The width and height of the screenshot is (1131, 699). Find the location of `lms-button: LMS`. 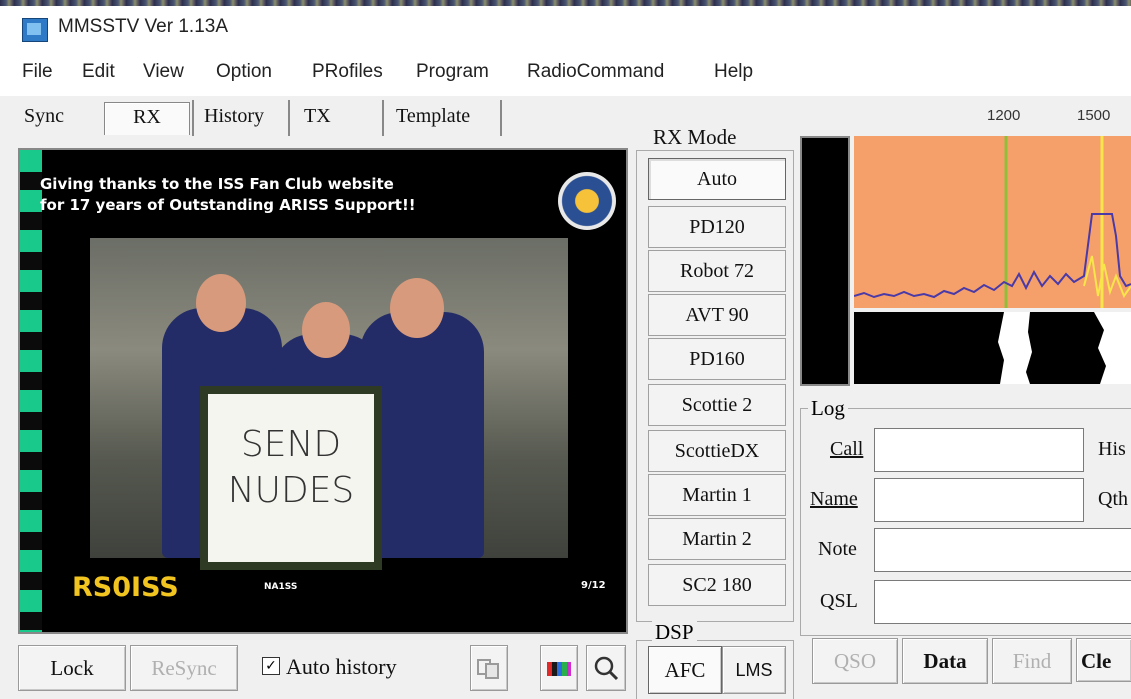

lms-button: LMS is located at coordinates (754, 670).